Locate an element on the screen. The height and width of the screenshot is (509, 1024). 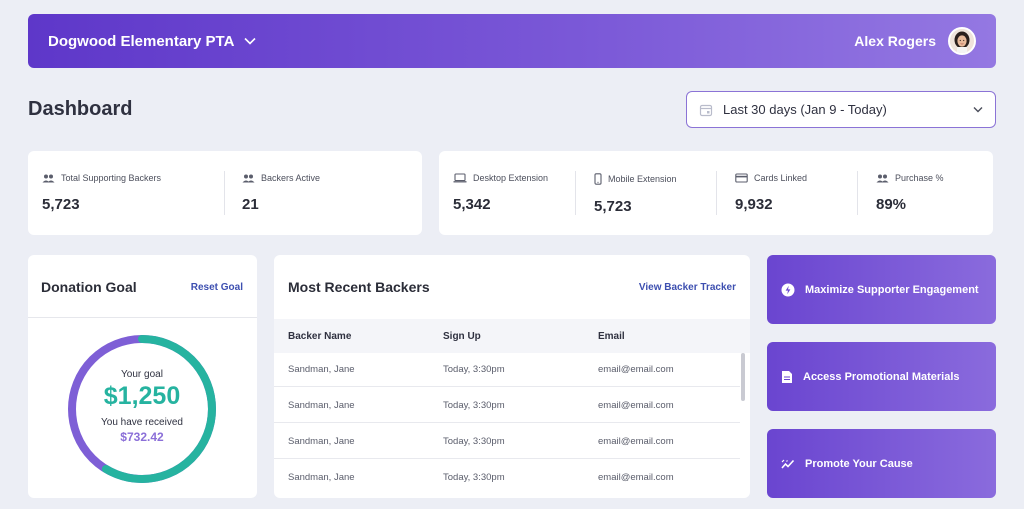
stat-value: 89% is located at coordinates (891, 204).